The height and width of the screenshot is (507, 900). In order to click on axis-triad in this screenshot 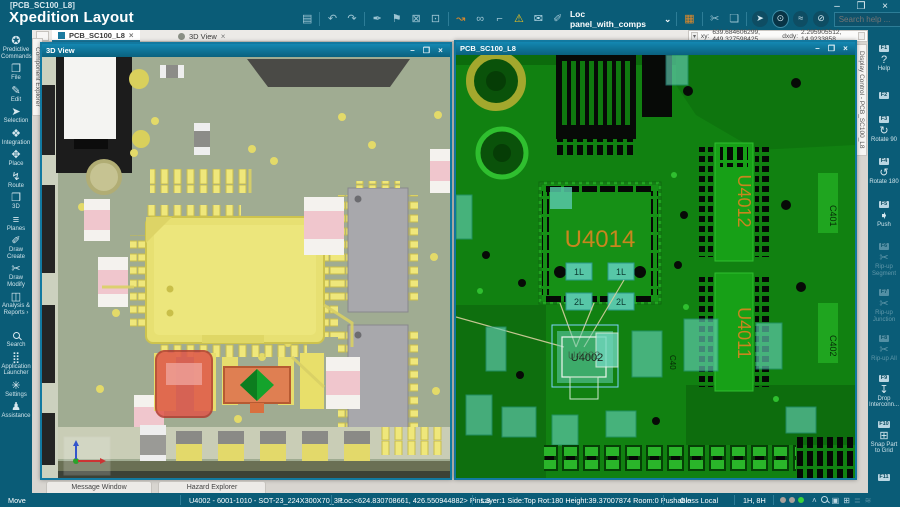, I will do `click(87, 456)`.